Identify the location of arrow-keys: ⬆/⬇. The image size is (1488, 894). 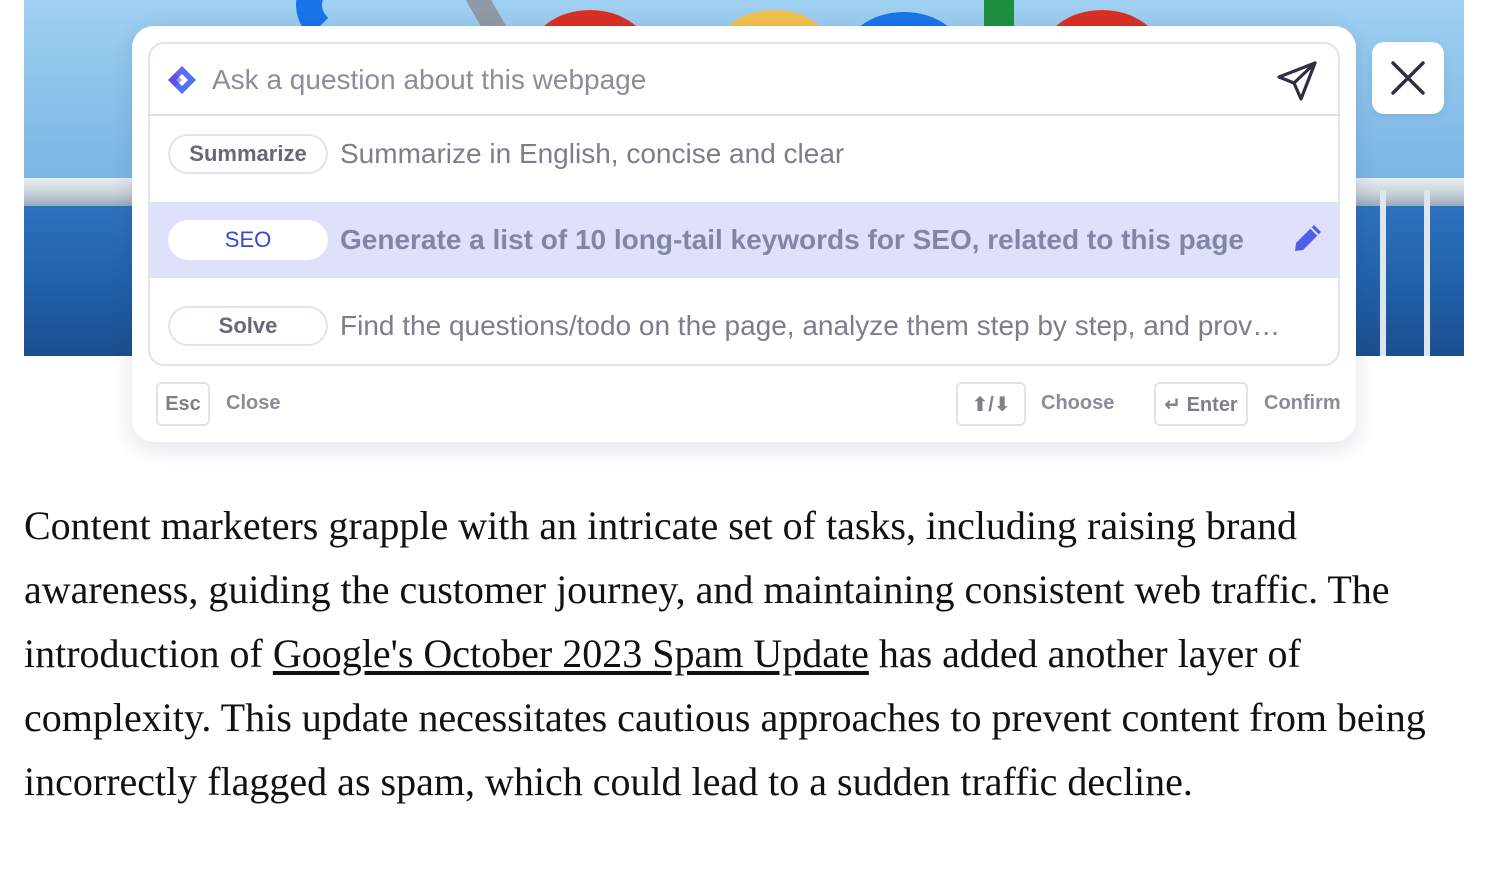
(991, 404).